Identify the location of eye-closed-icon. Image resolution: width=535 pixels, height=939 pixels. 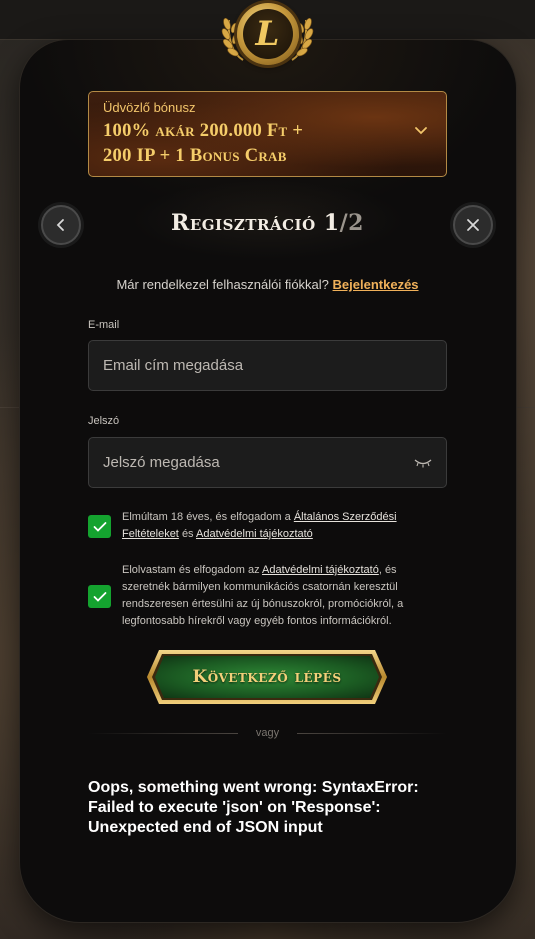
(423, 463).